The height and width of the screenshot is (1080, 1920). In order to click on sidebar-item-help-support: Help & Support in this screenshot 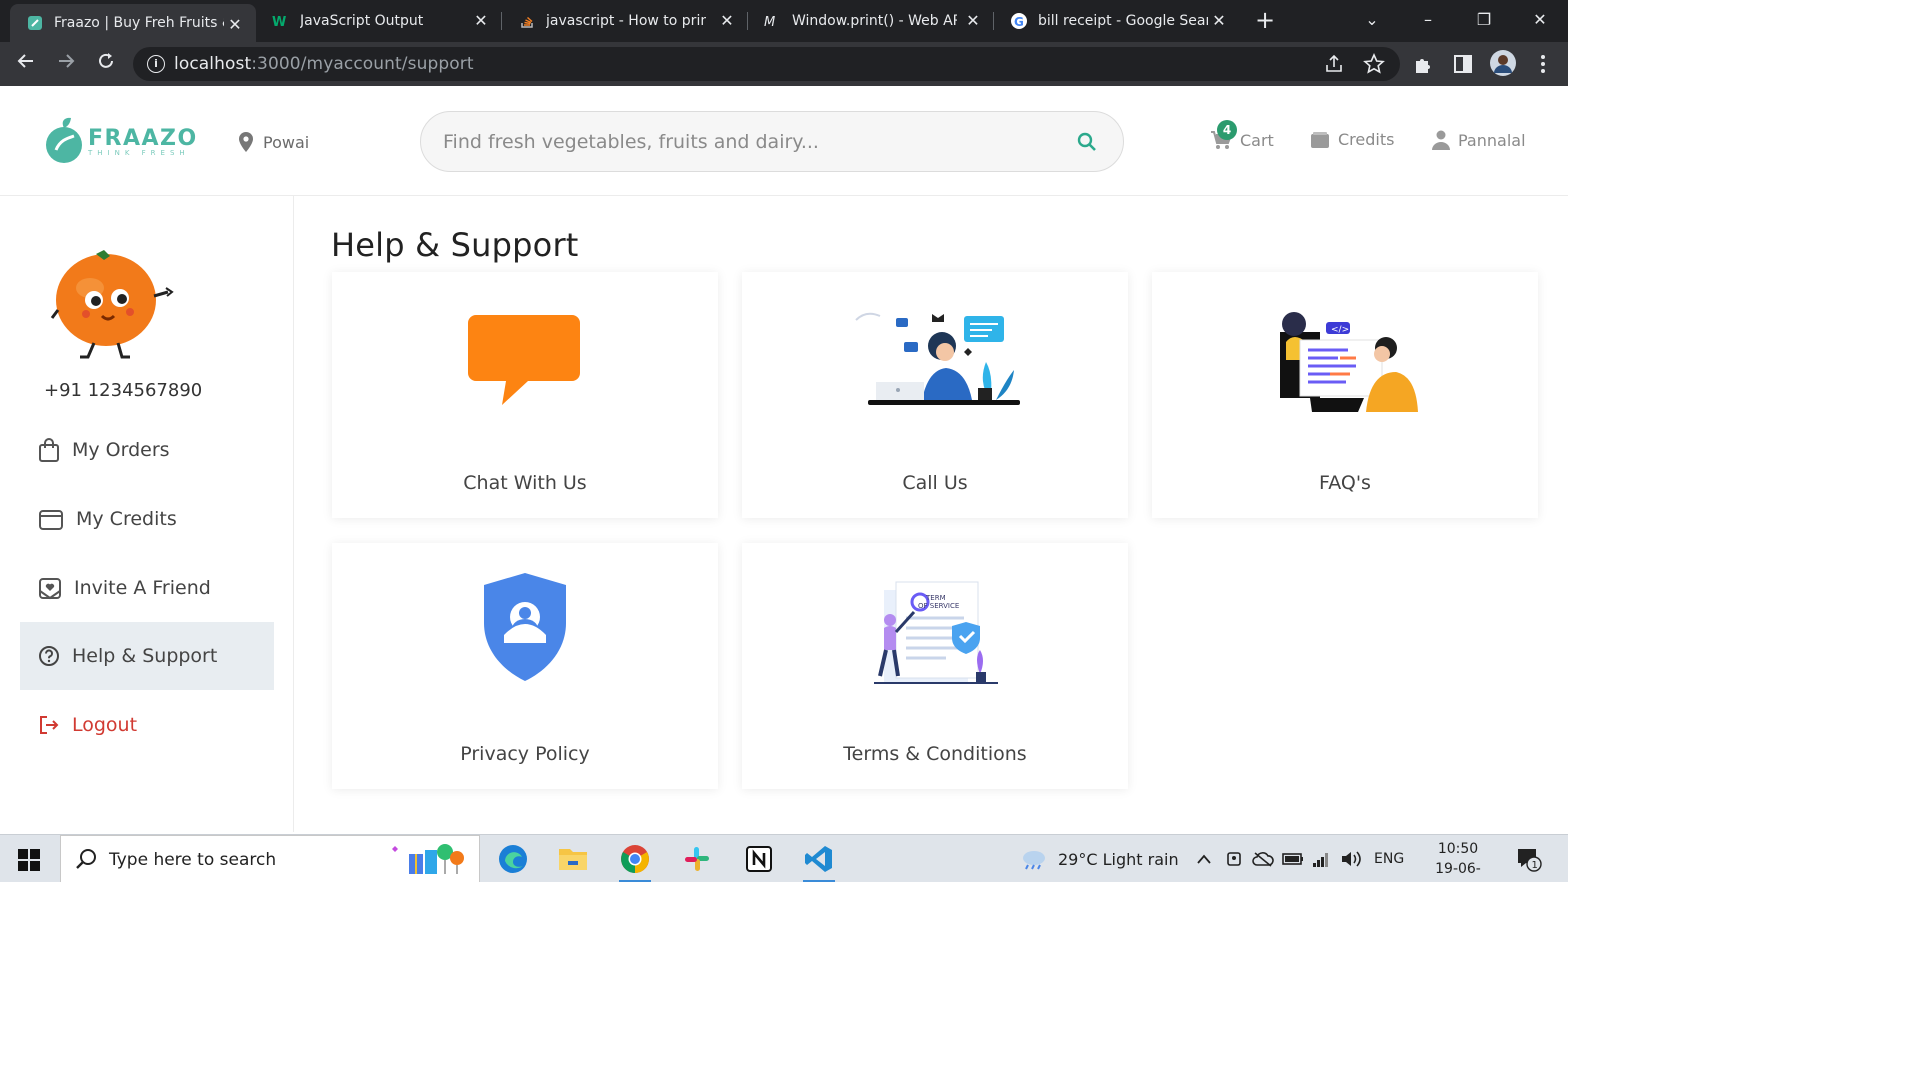, I will do `click(147, 656)`.